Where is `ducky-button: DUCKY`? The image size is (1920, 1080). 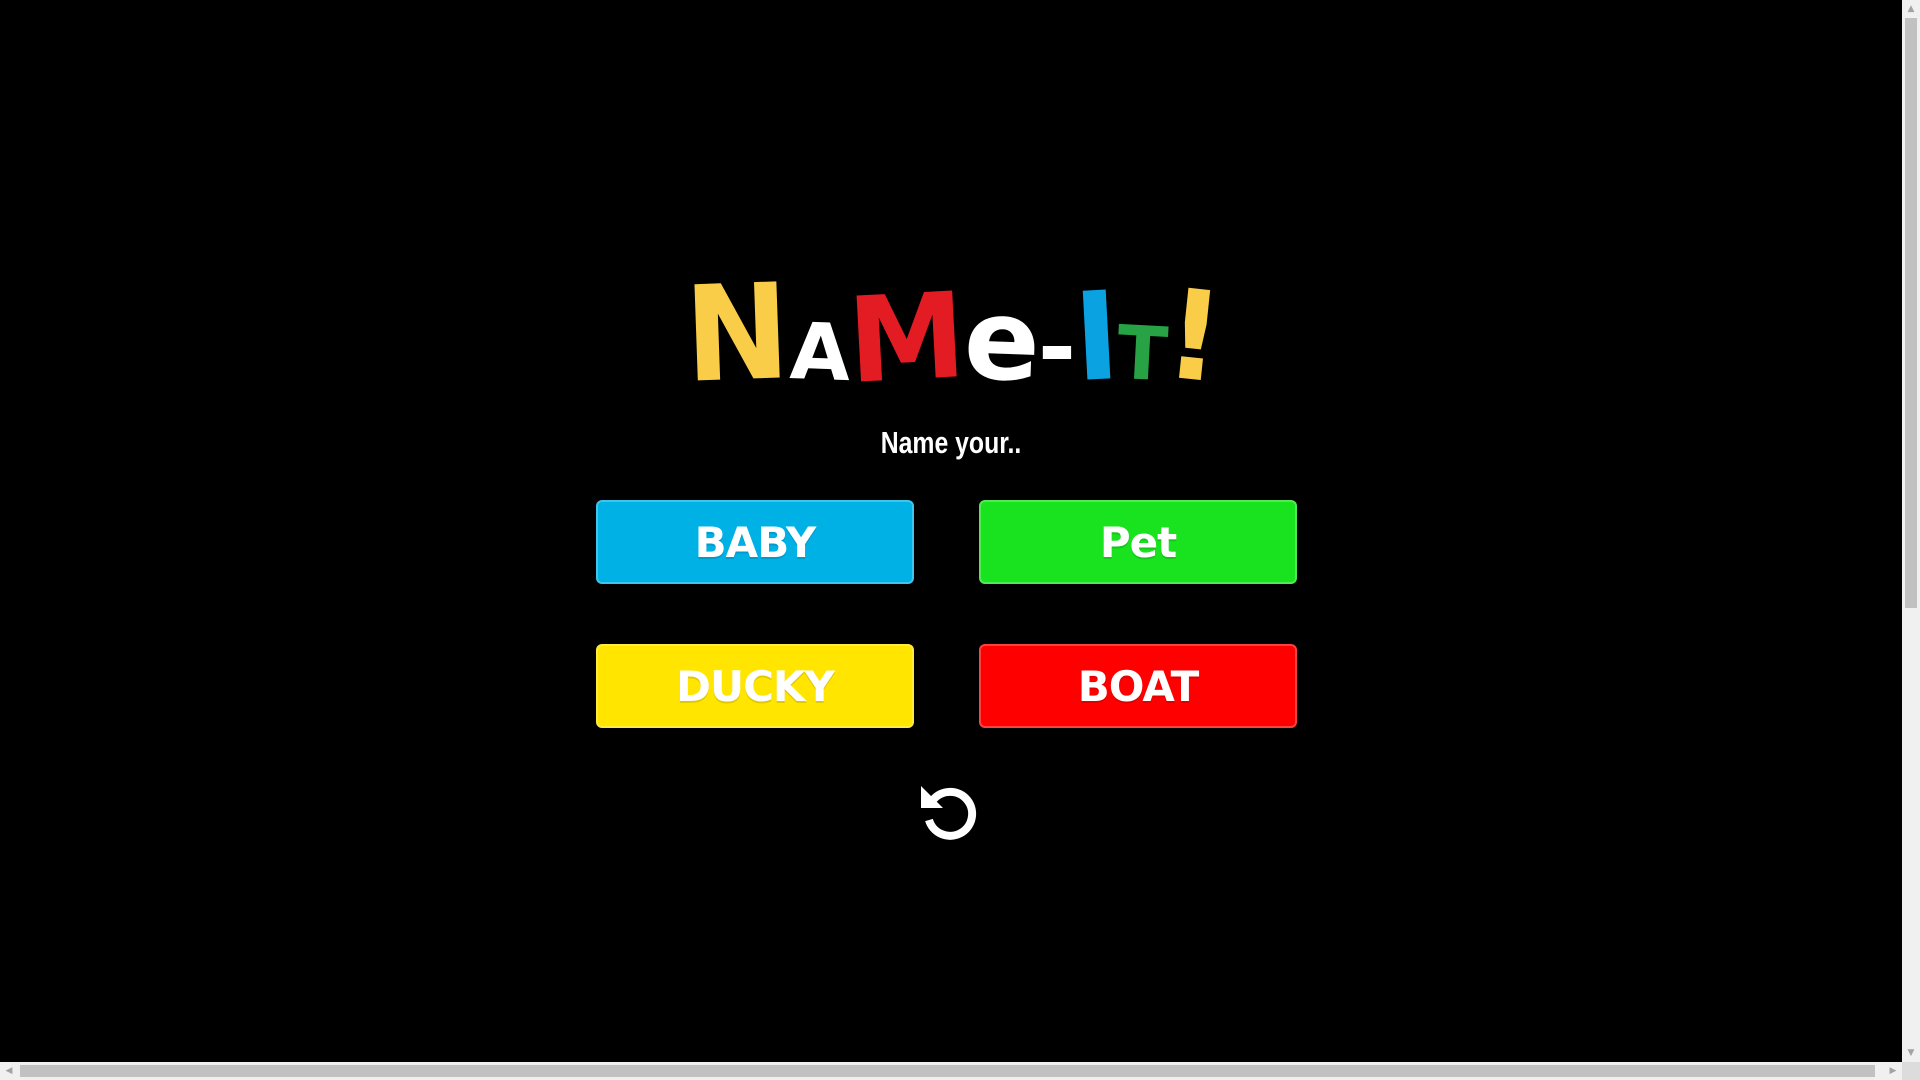 ducky-button: DUCKY is located at coordinates (755, 686).